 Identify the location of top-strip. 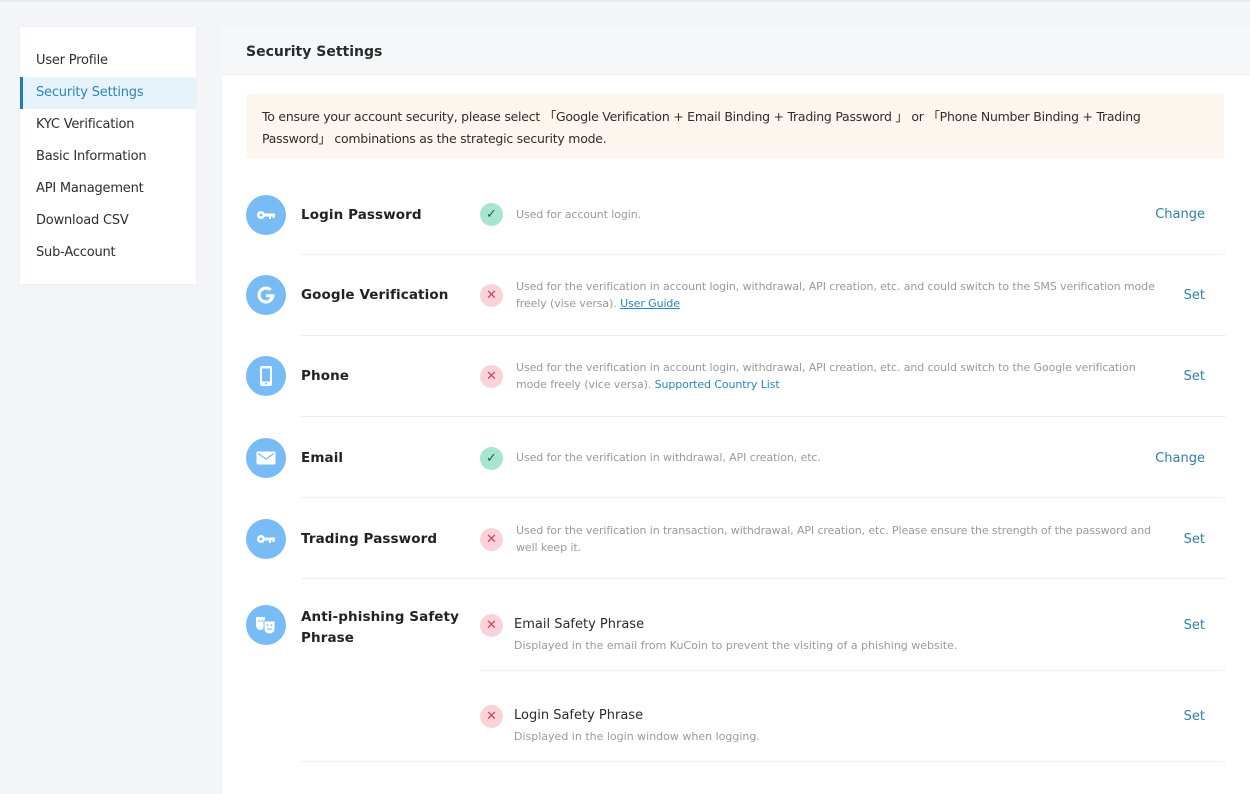
(625, 1).